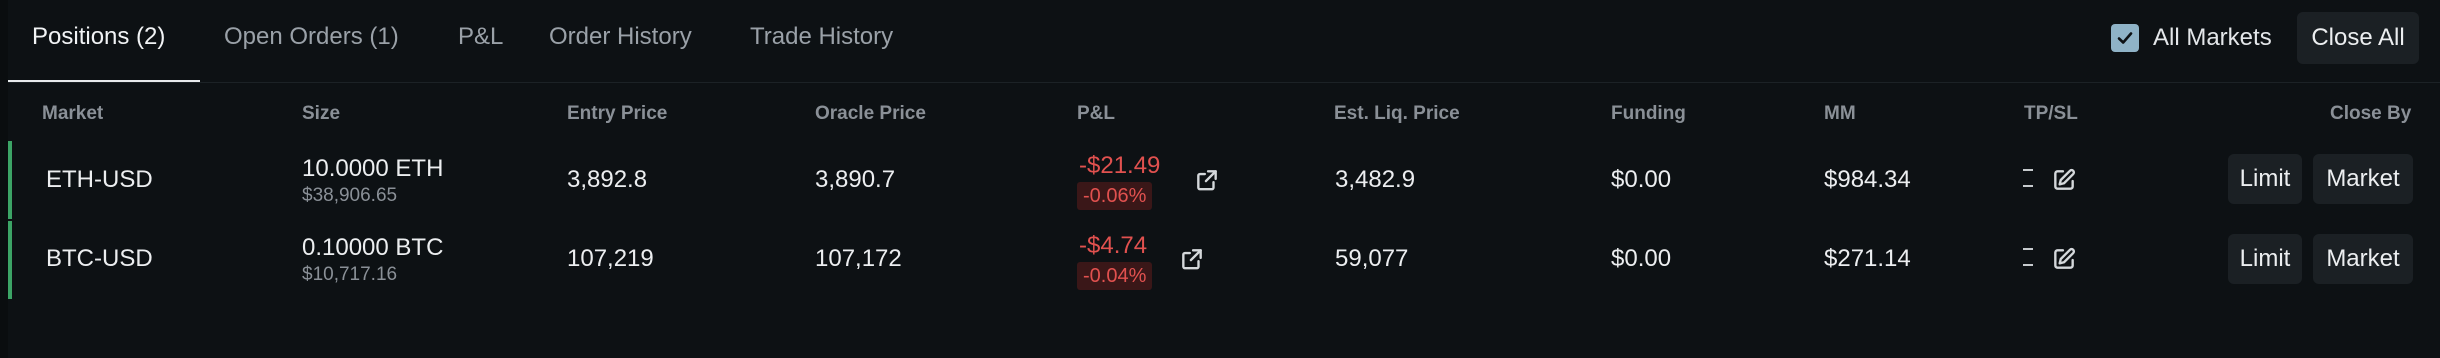 Image resolution: width=2440 pixels, height=358 pixels. What do you see at coordinates (617, 113) in the screenshot?
I see `header-entry-price: Entry Price` at bounding box center [617, 113].